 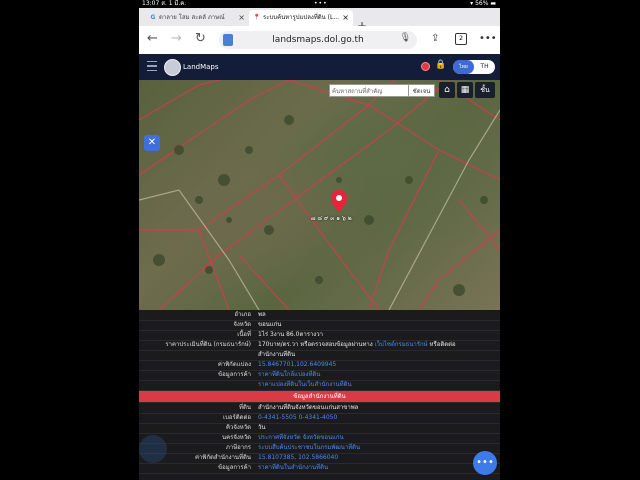 What do you see at coordinates (331, 218) in the screenshot?
I see `parcel-label: ๗ ๘ ๙ ๓ ๑ ๖ ๒` at bounding box center [331, 218].